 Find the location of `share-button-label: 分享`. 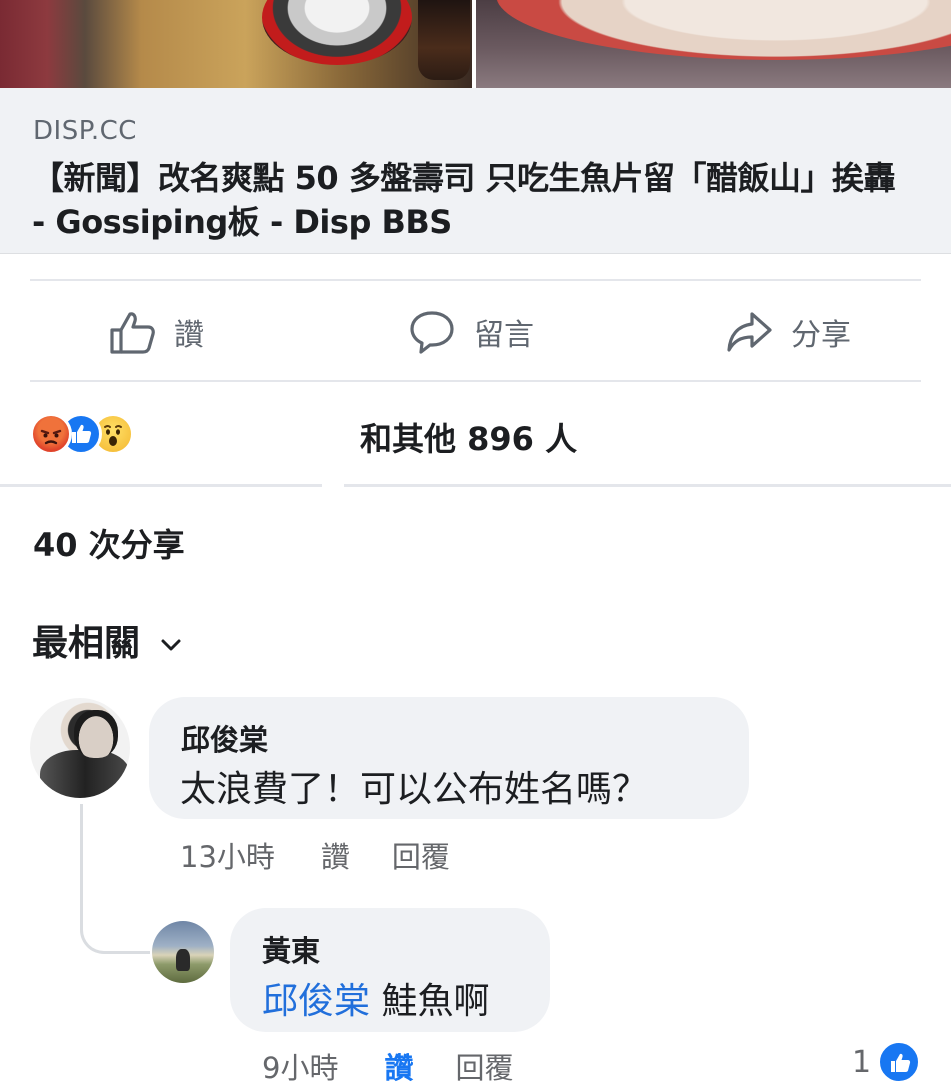

share-button-label: 分享 is located at coordinates (821, 335).